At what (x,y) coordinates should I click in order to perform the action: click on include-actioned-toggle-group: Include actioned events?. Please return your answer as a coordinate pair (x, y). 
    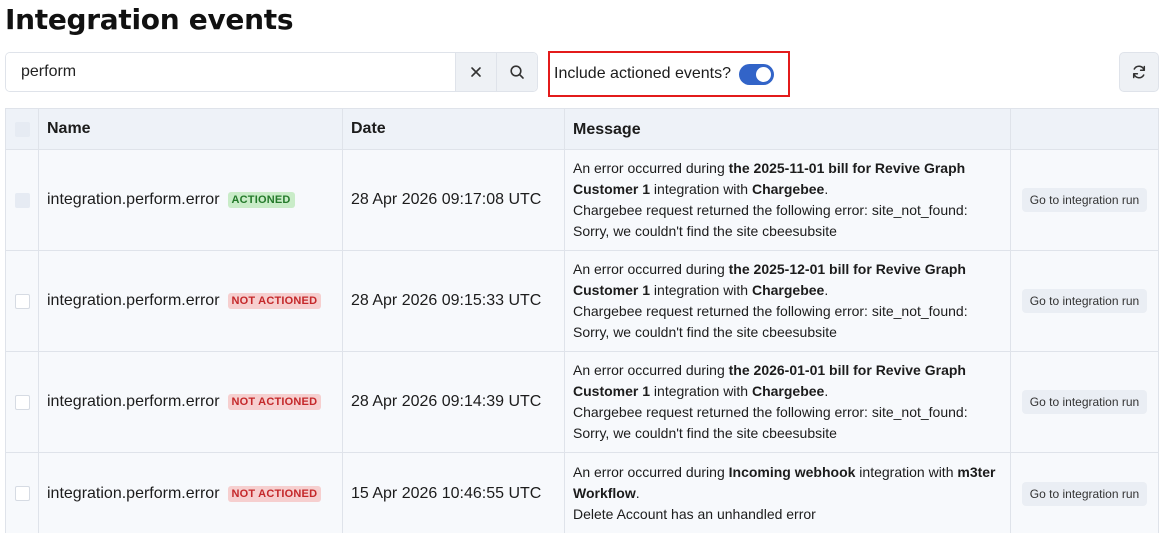
    Looking at the image, I should click on (669, 74).